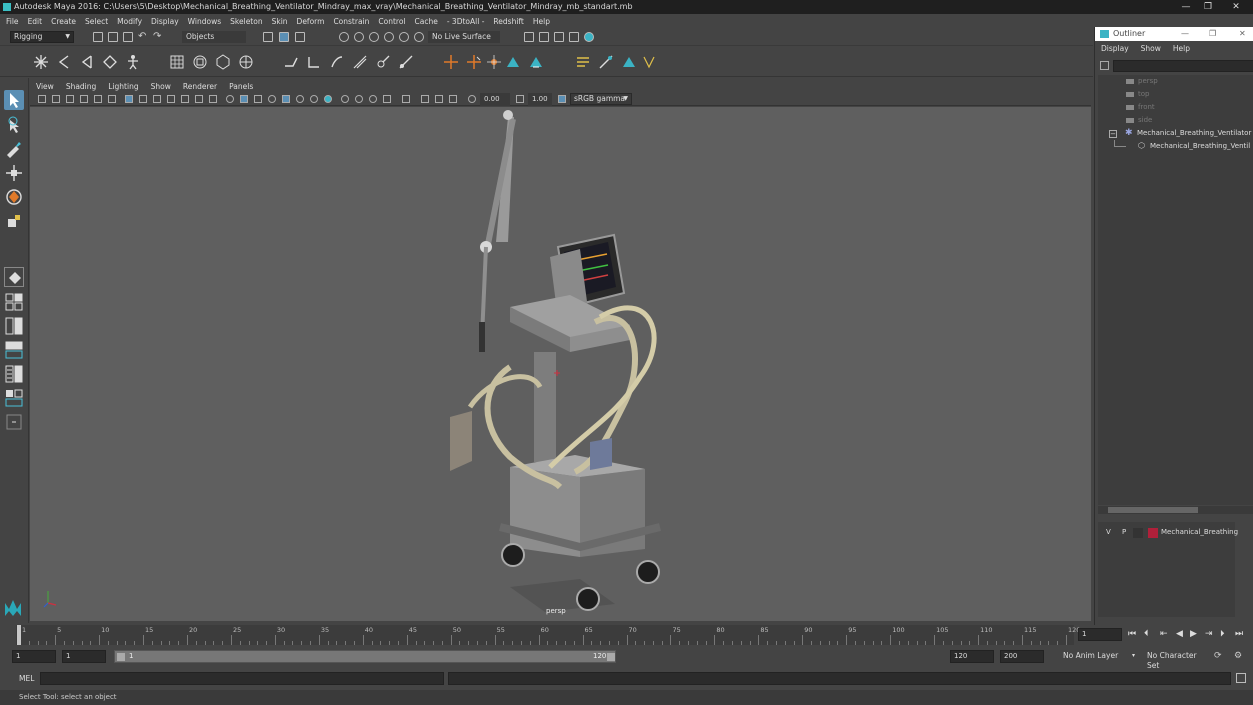 This screenshot has width=1253, height=705. What do you see at coordinates (42, 37) in the screenshot?
I see `menuset-dropdown: Rigging ▼` at bounding box center [42, 37].